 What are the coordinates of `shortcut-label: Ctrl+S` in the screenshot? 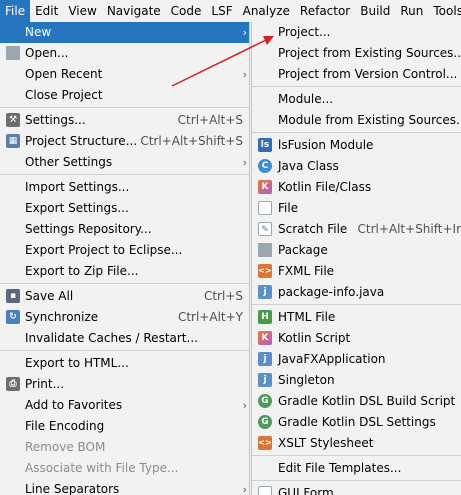 It's located at (223, 296).